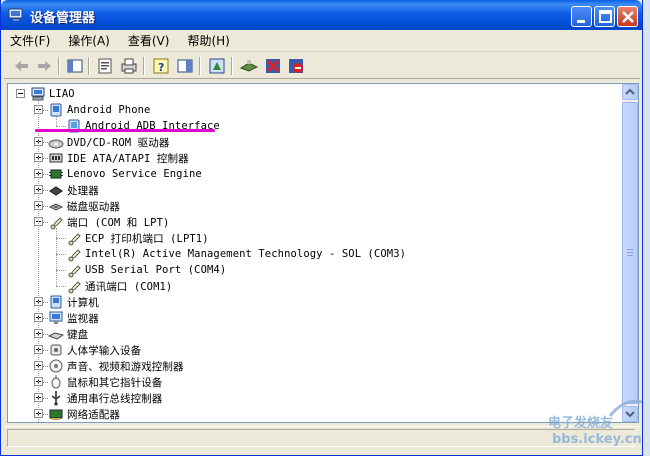 The image size is (650, 456). I want to click on toolbar: ?, so click(322, 66).